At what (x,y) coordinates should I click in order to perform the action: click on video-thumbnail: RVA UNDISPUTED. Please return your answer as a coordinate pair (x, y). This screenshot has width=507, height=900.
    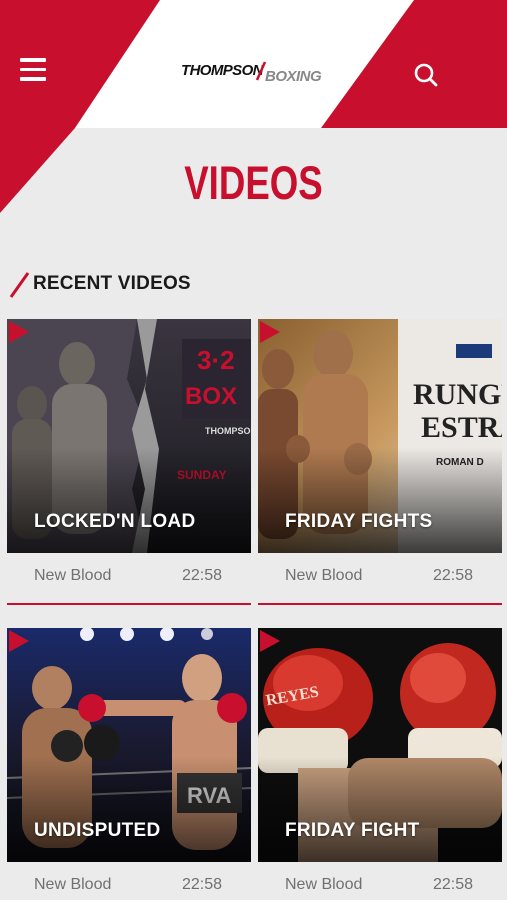
    Looking at the image, I should click on (129, 745).